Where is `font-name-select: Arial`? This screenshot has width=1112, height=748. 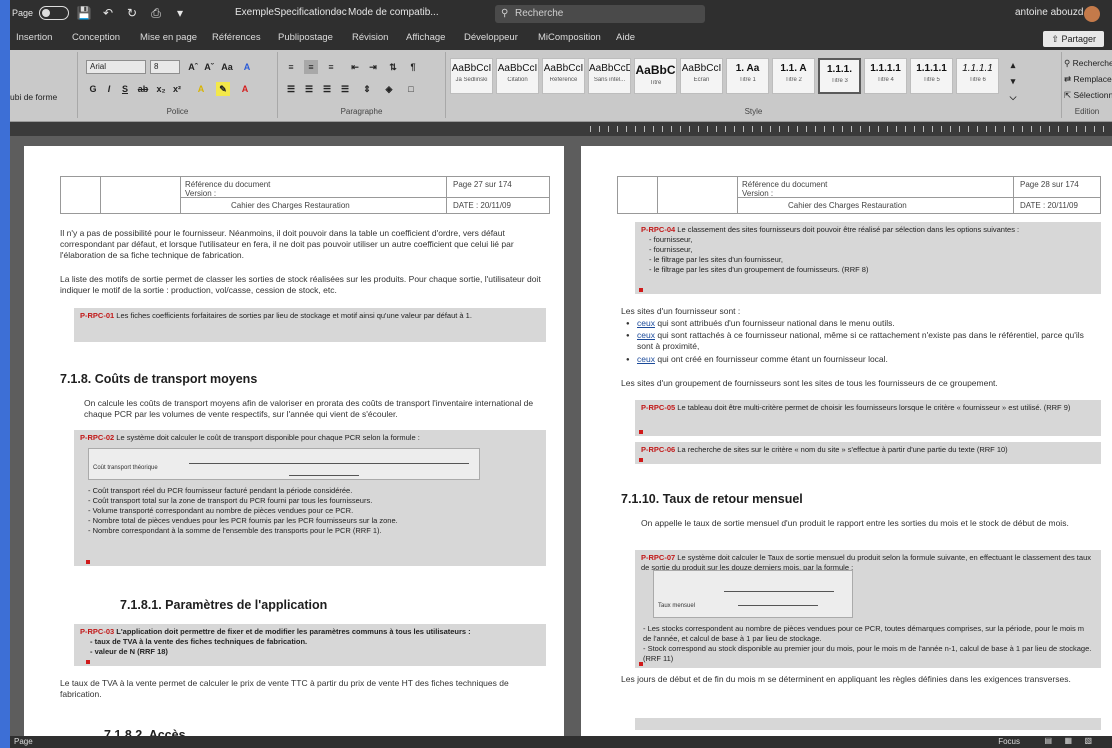
font-name-select: Arial is located at coordinates (116, 67).